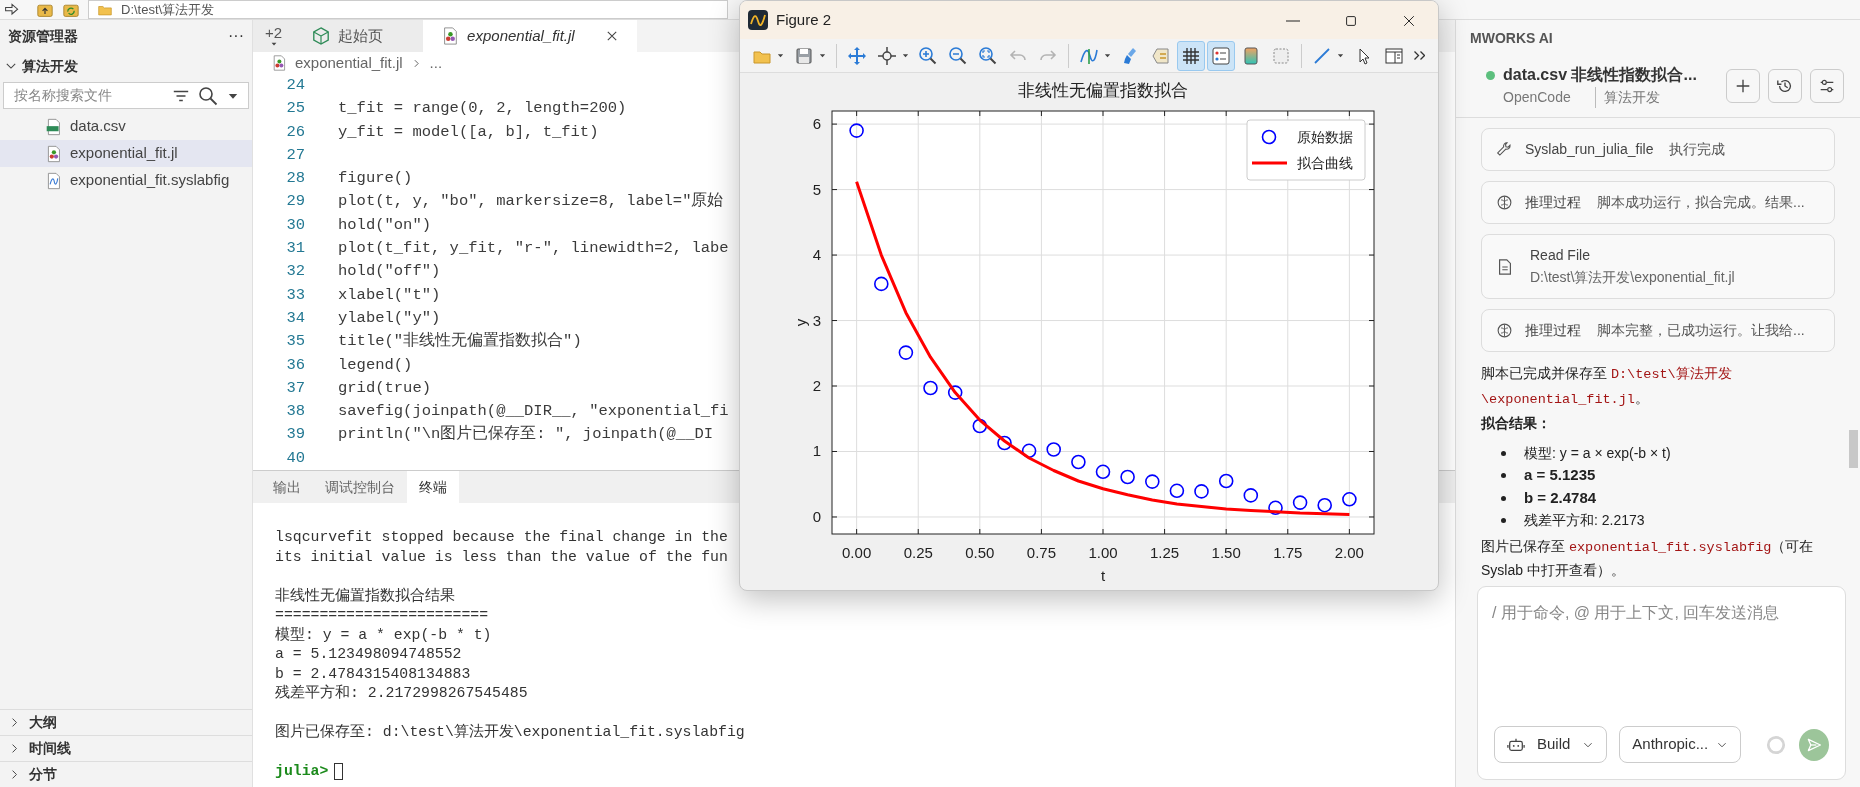 Image resolution: width=1860 pixels, height=787 pixels. What do you see at coordinates (295, 132) in the screenshot?
I see `line-number: 26` at bounding box center [295, 132].